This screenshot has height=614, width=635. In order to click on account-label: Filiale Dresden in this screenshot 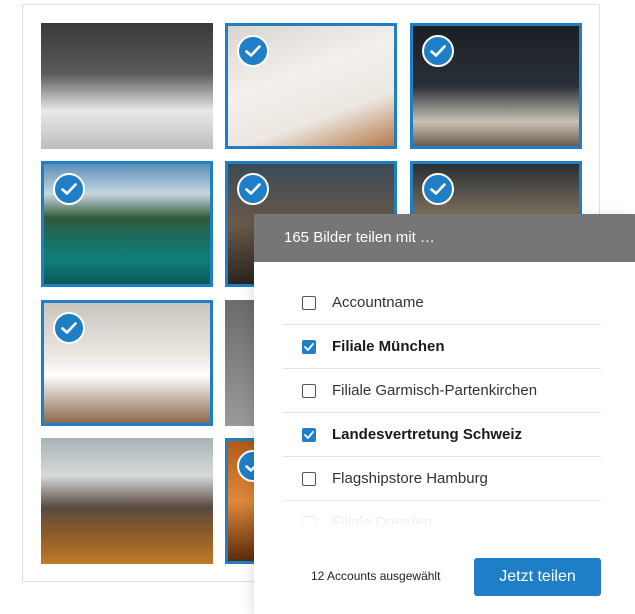, I will do `click(382, 519)`.